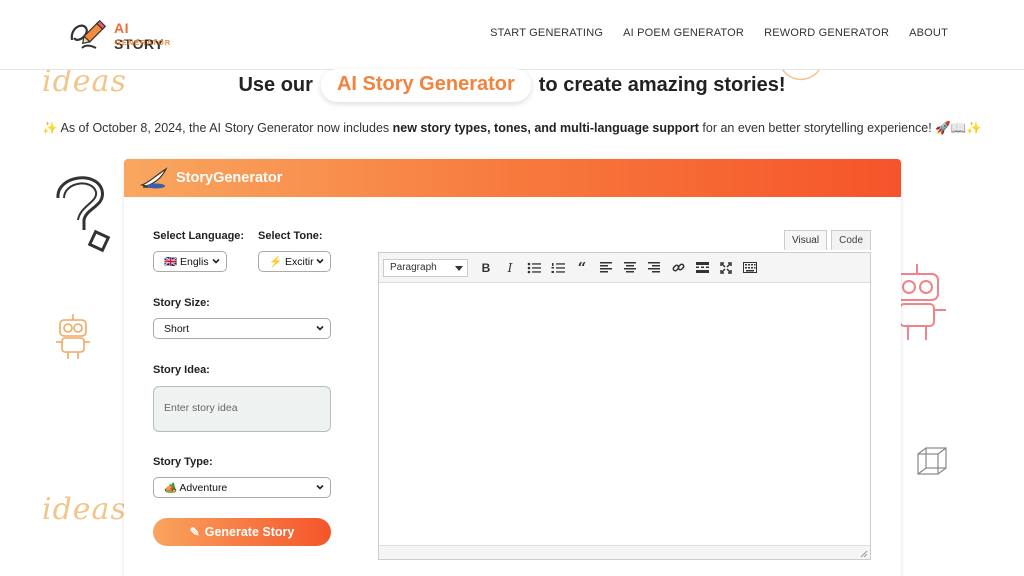 Image resolution: width=1024 pixels, height=576 pixels. Describe the element at coordinates (73, 336) in the screenshot. I see `robot-doodle-left-icon` at that location.